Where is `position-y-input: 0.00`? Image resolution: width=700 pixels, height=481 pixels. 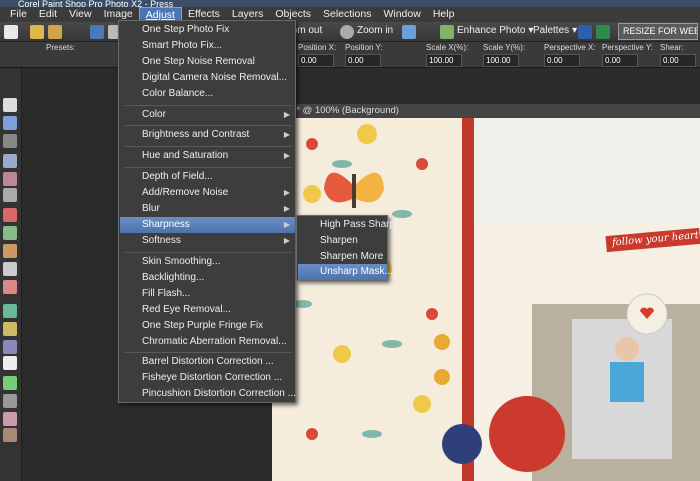 position-y-input: 0.00 is located at coordinates (363, 60).